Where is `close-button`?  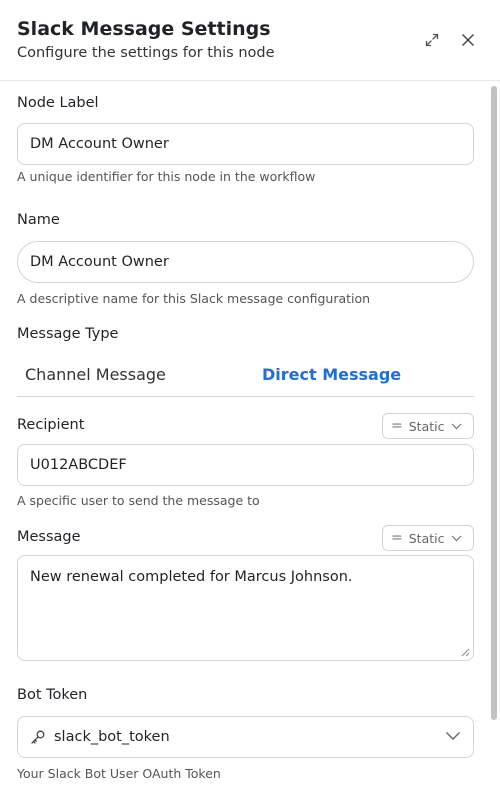 close-button is located at coordinates (468, 40).